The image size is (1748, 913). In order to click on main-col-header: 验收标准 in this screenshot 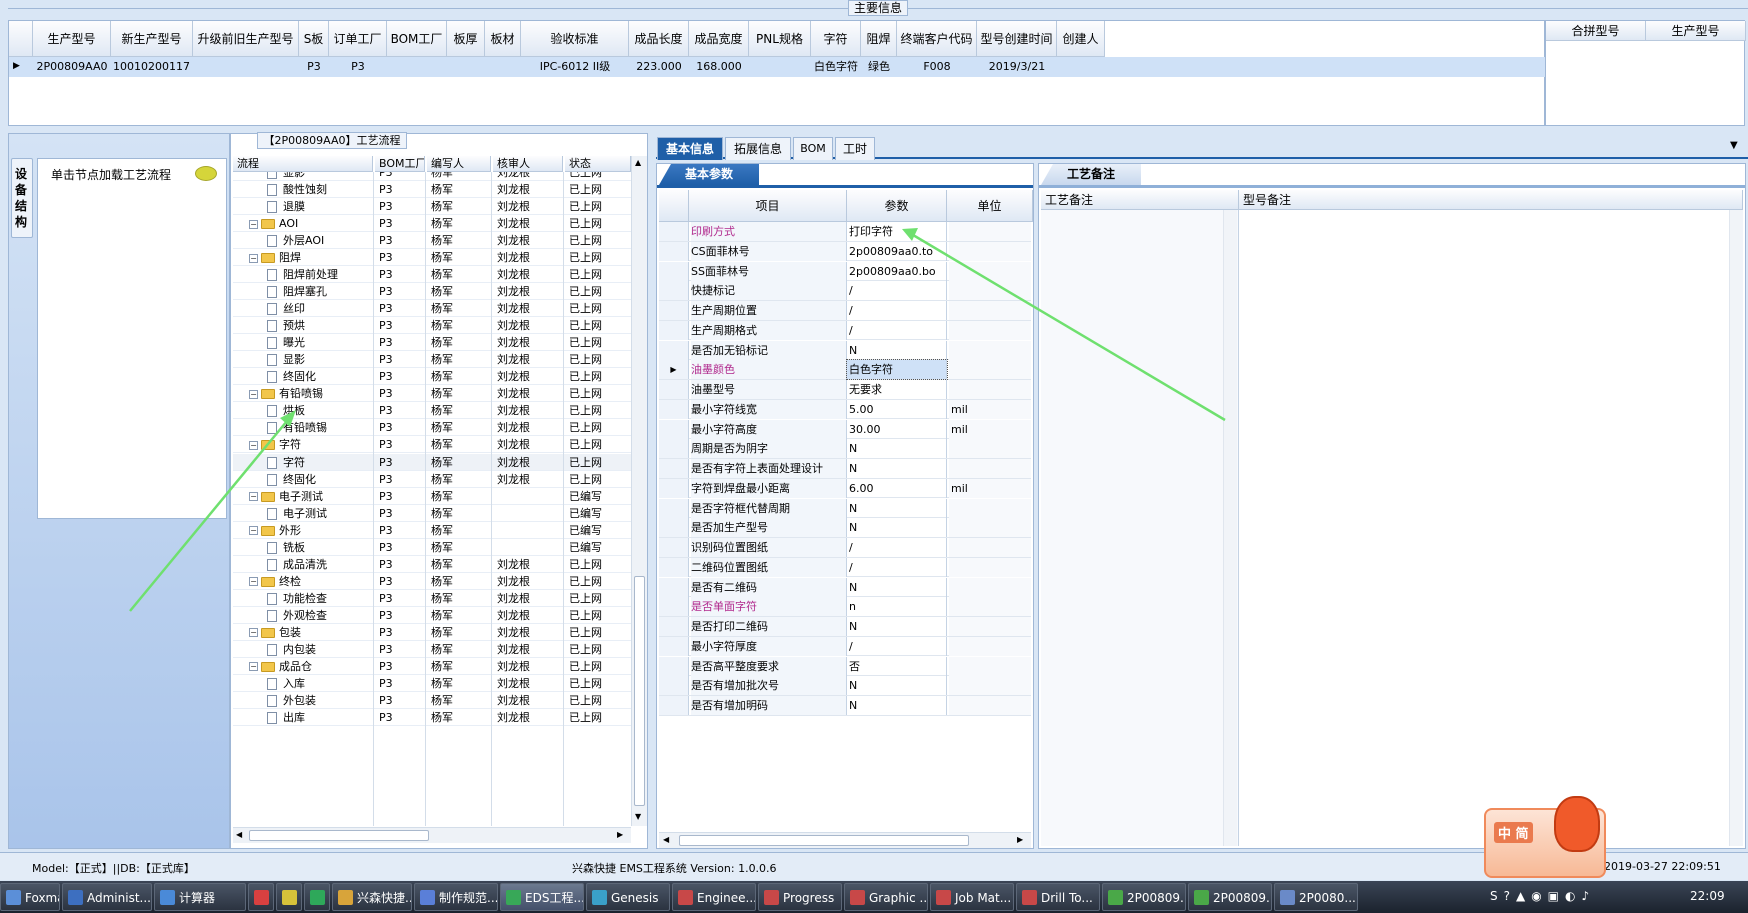, I will do `click(575, 39)`.